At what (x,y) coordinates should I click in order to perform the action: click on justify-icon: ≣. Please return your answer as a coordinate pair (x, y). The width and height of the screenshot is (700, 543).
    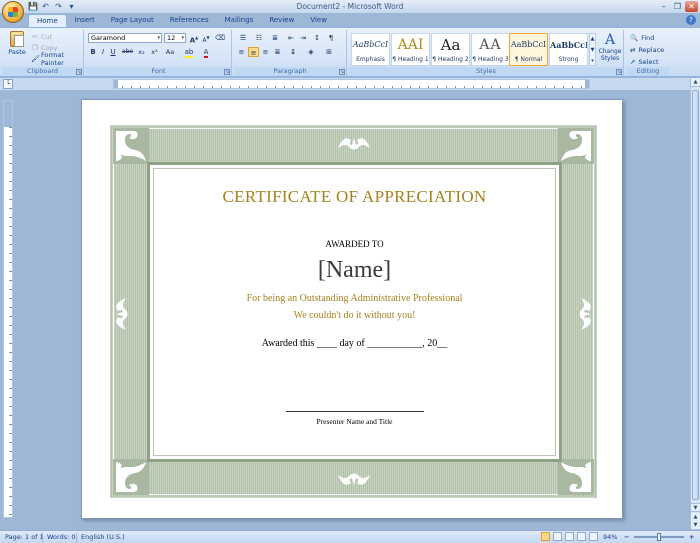
    Looking at the image, I should click on (277, 52).